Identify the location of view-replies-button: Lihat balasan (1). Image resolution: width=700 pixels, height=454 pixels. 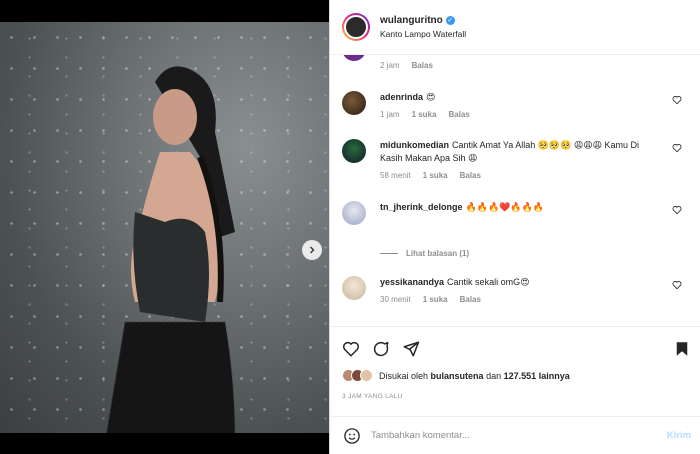
(424, 253).